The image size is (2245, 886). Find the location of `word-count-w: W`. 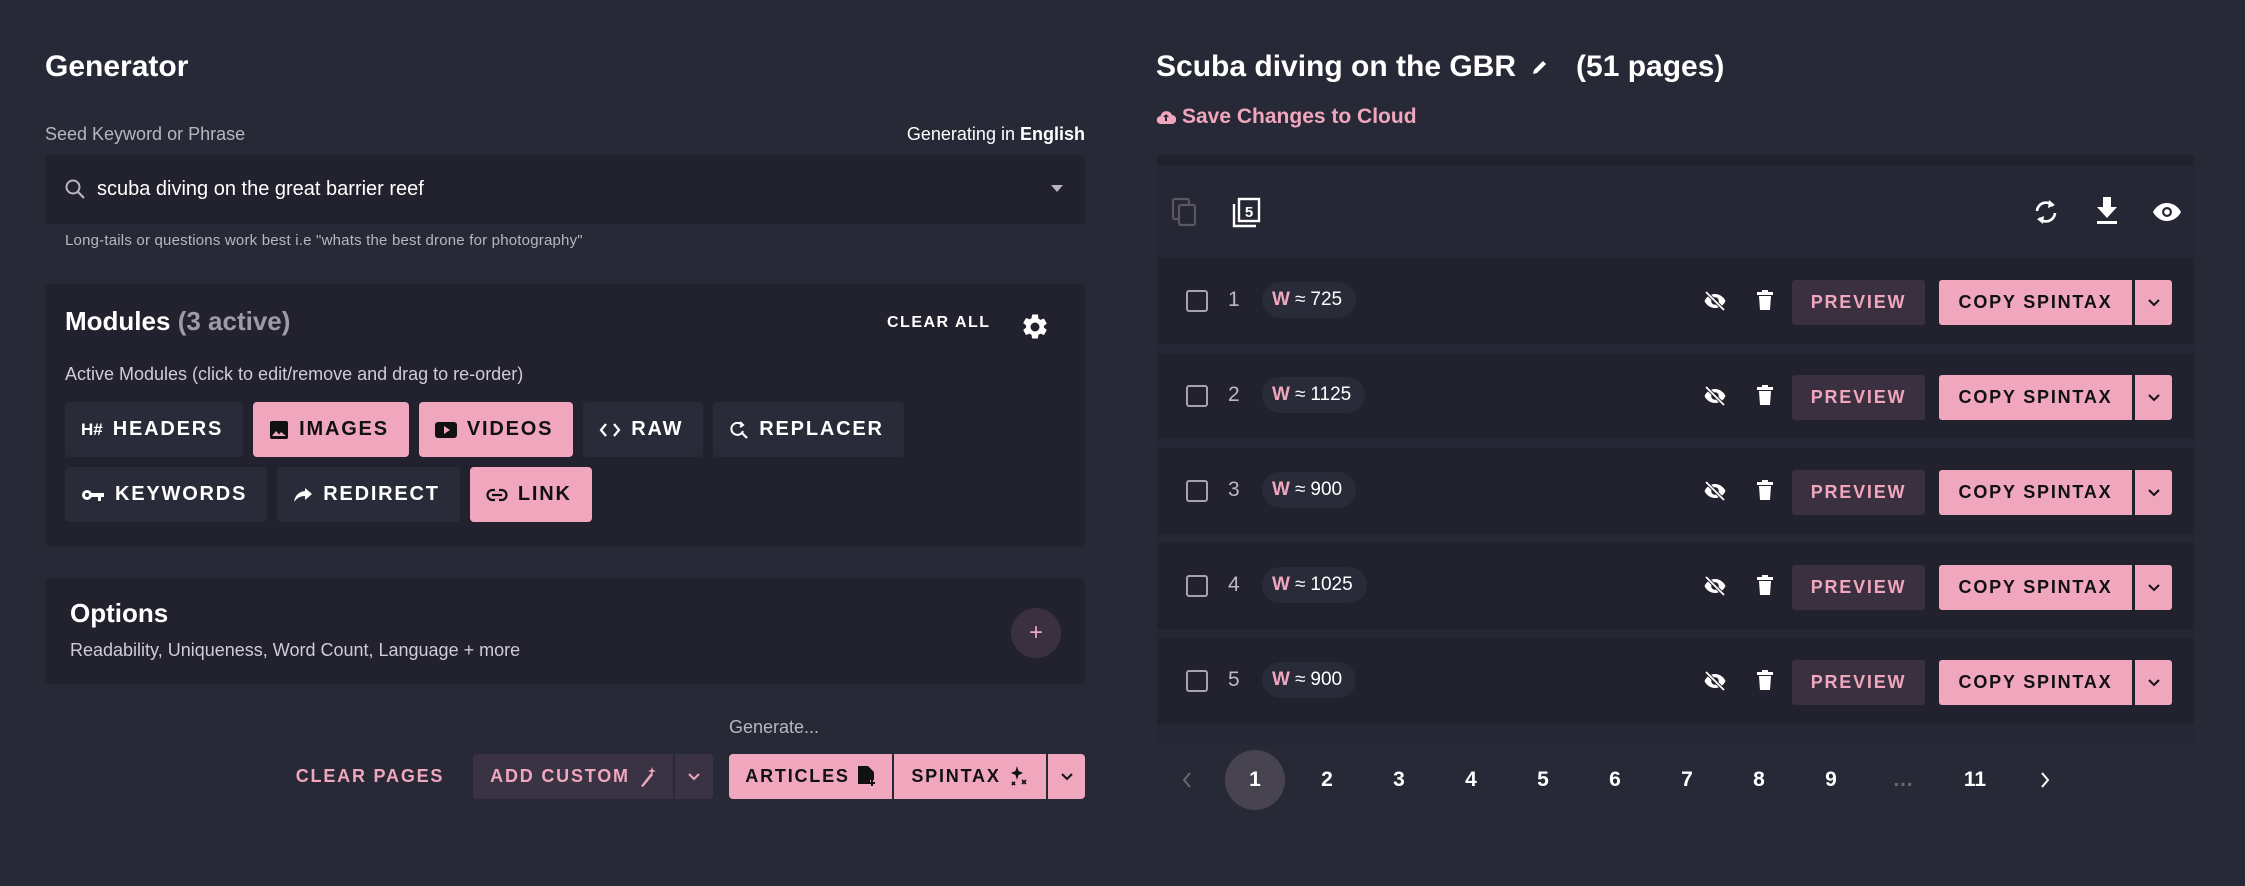

word-count-w: W is located at coordinates (1281, 394).